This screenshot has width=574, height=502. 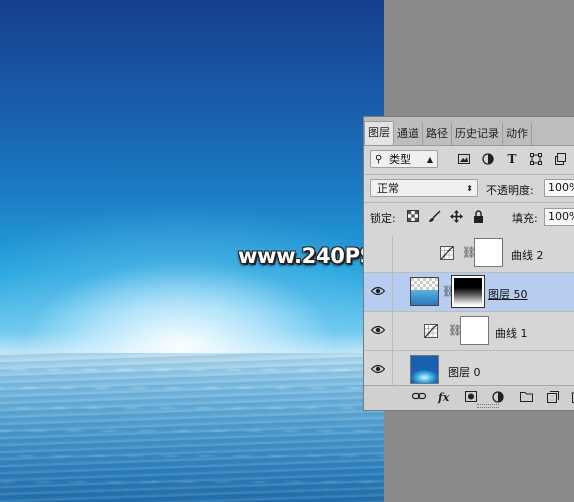 What do you see at coordinates (559, 217) in the screenshot?
I see `fill-input: 100%` at bounding box center [559, 217].